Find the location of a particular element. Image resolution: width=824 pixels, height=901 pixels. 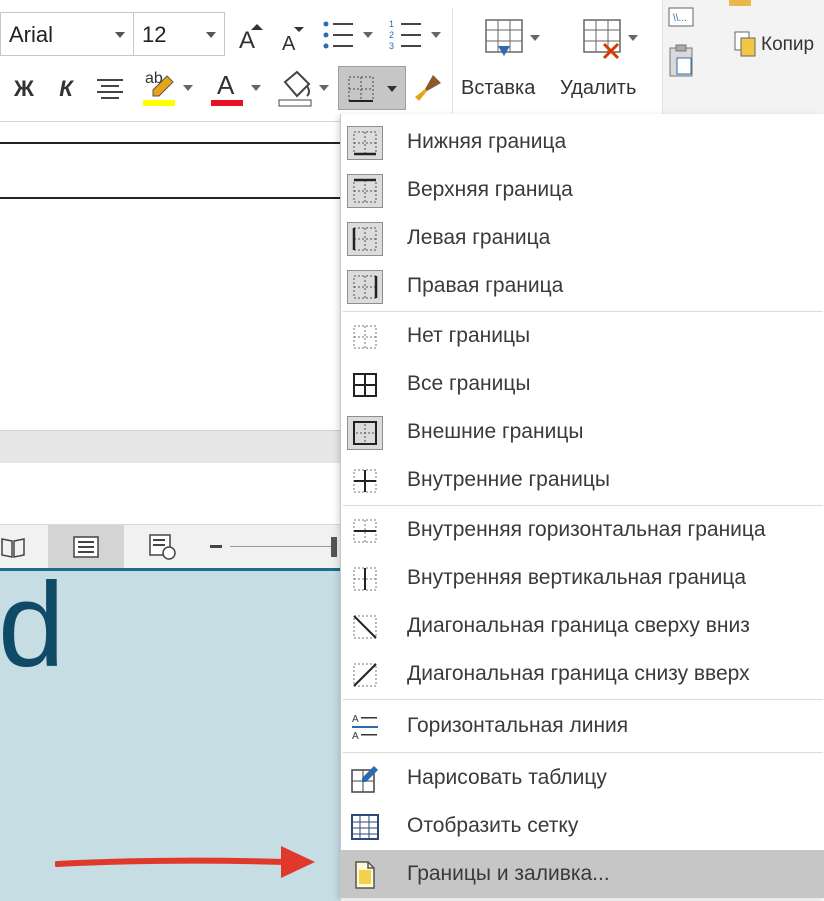

menu-item-inside-vertical-border: Внутренняя вертикальная граница is located at coordinates (582, 578).